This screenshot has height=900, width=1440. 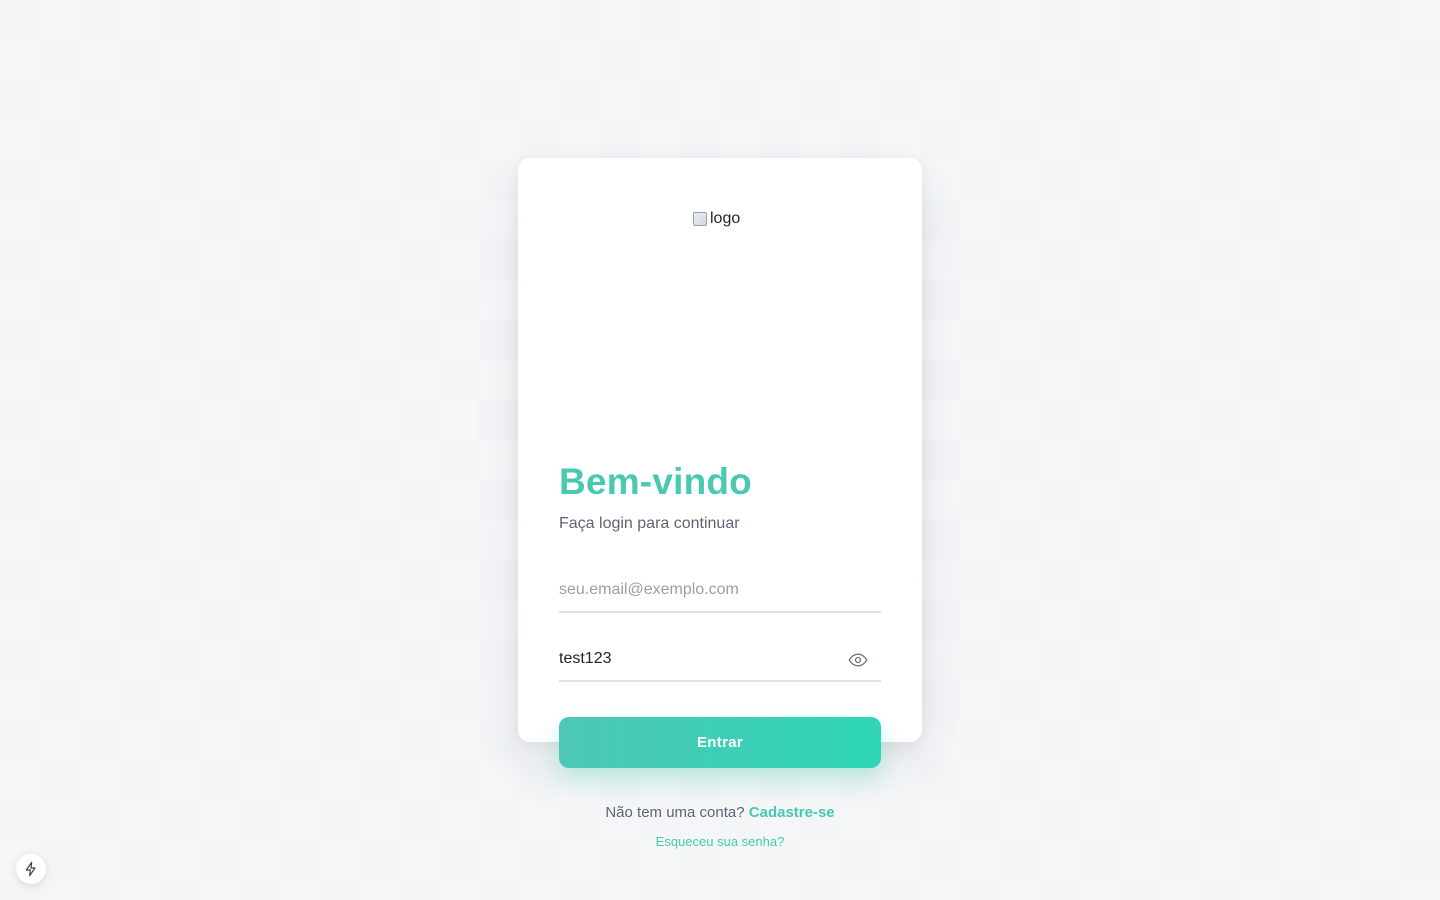 I want to click on forgot-password-link: Esqueceu sua senha?, so click(x=720, y=841).